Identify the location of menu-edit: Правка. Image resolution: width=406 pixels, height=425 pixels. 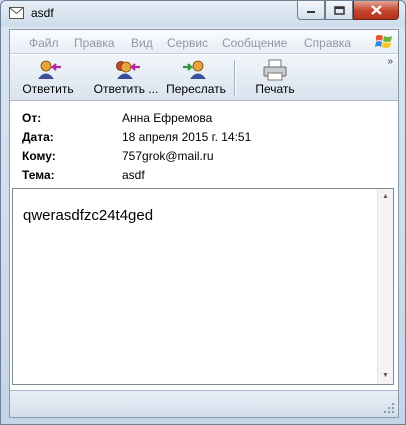
(94, 43).